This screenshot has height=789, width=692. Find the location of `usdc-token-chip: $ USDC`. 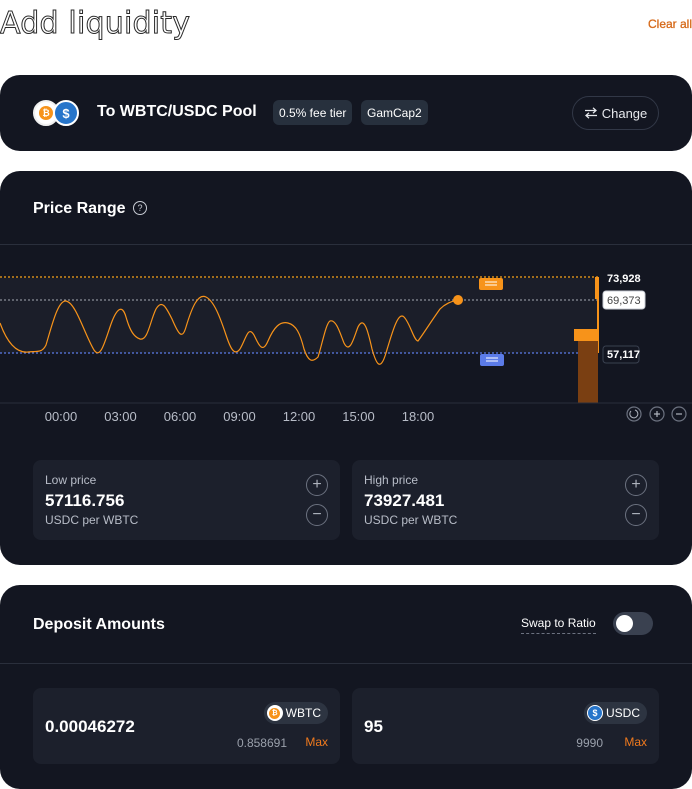

usdc-token-chip: $ USDC is located at coordinates (615, 713).